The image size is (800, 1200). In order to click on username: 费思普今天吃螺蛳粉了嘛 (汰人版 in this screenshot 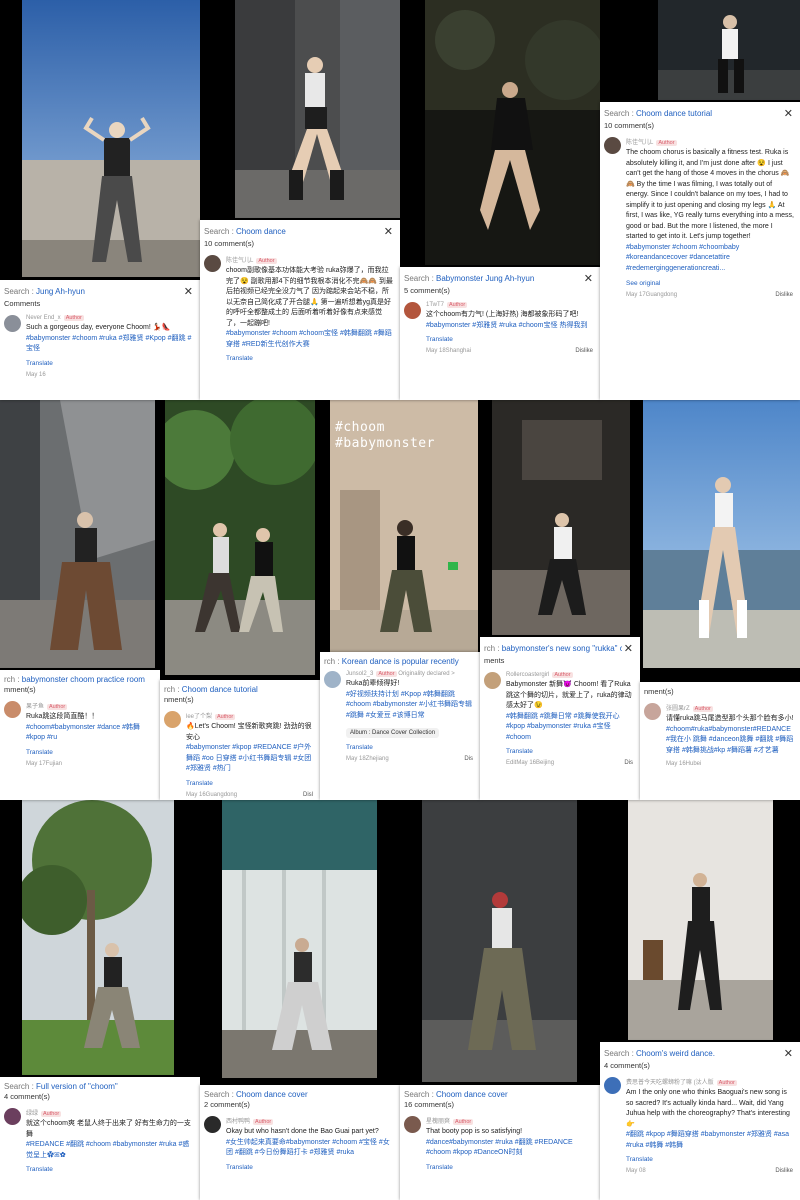, I will do `click(670, 1083)`.